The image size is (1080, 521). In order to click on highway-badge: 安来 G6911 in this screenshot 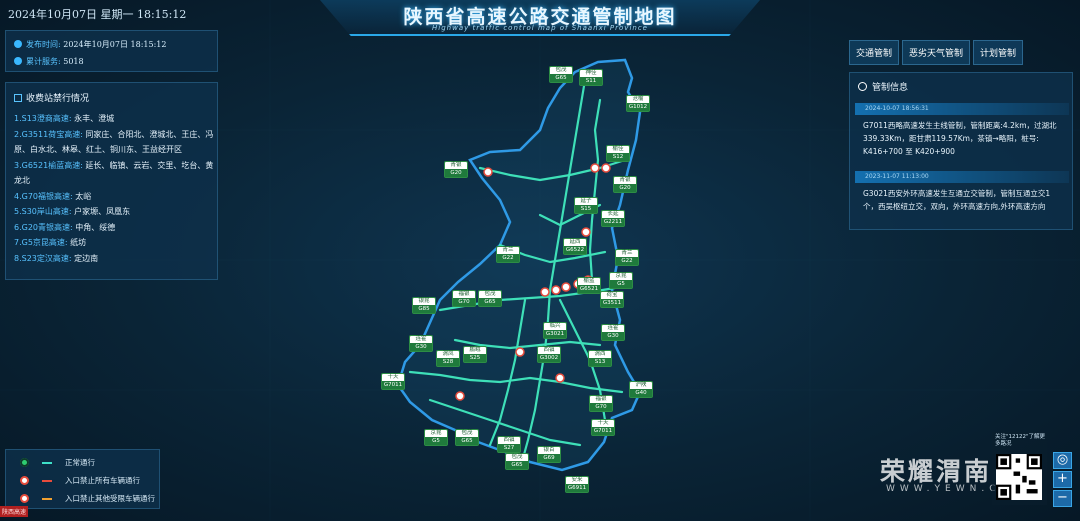, I will do `click(577, 484)`.